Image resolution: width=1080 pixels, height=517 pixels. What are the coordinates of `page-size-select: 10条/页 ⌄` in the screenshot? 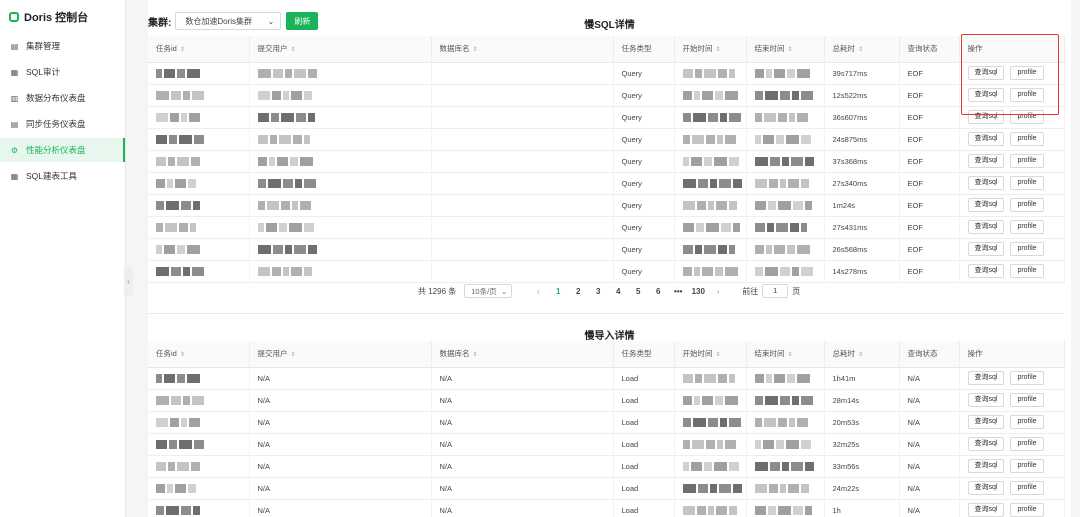 It's located at (488, 291).